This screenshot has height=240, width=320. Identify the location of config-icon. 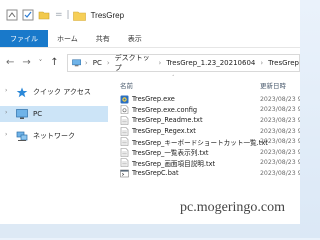
(124, 110).